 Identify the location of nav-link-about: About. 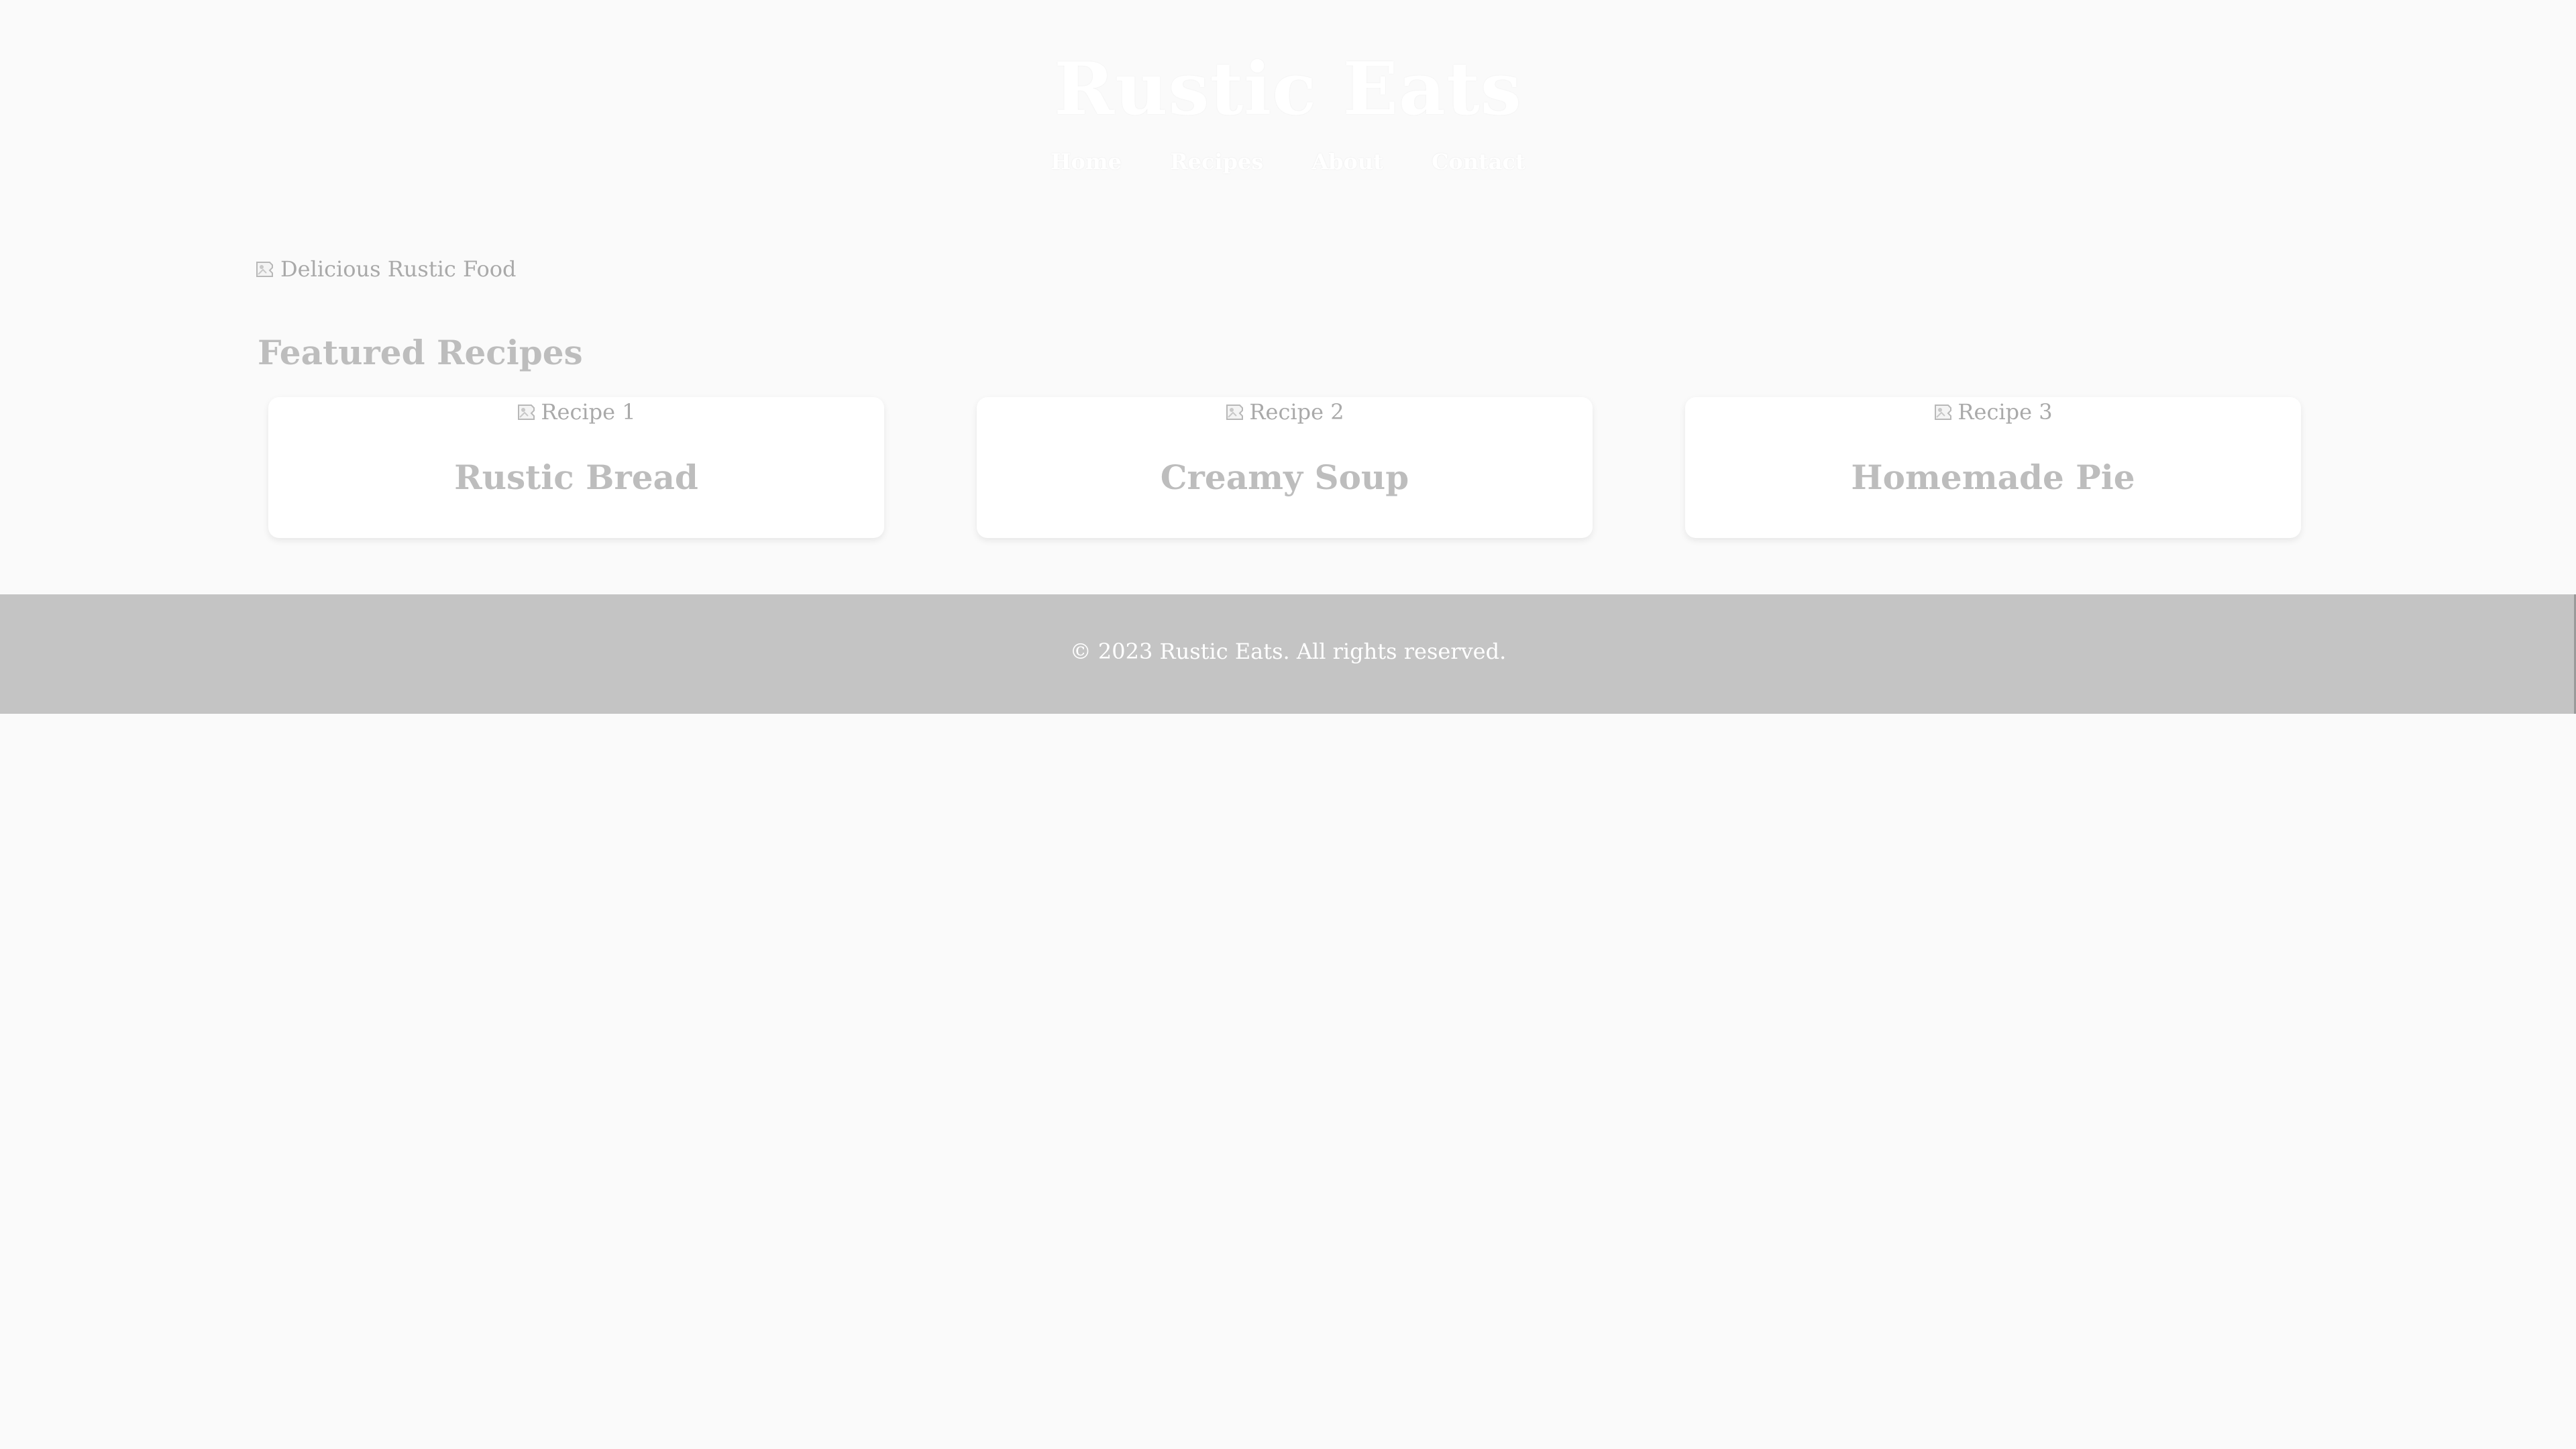
(1347, 161).